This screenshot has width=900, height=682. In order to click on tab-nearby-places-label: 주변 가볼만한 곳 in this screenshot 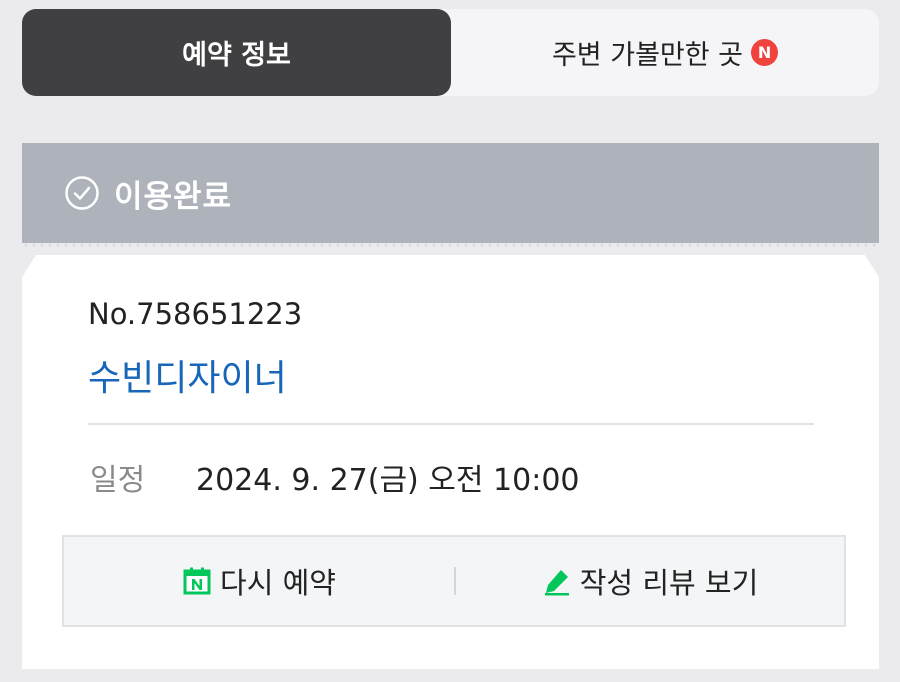, I will do `click(647, 55)`.